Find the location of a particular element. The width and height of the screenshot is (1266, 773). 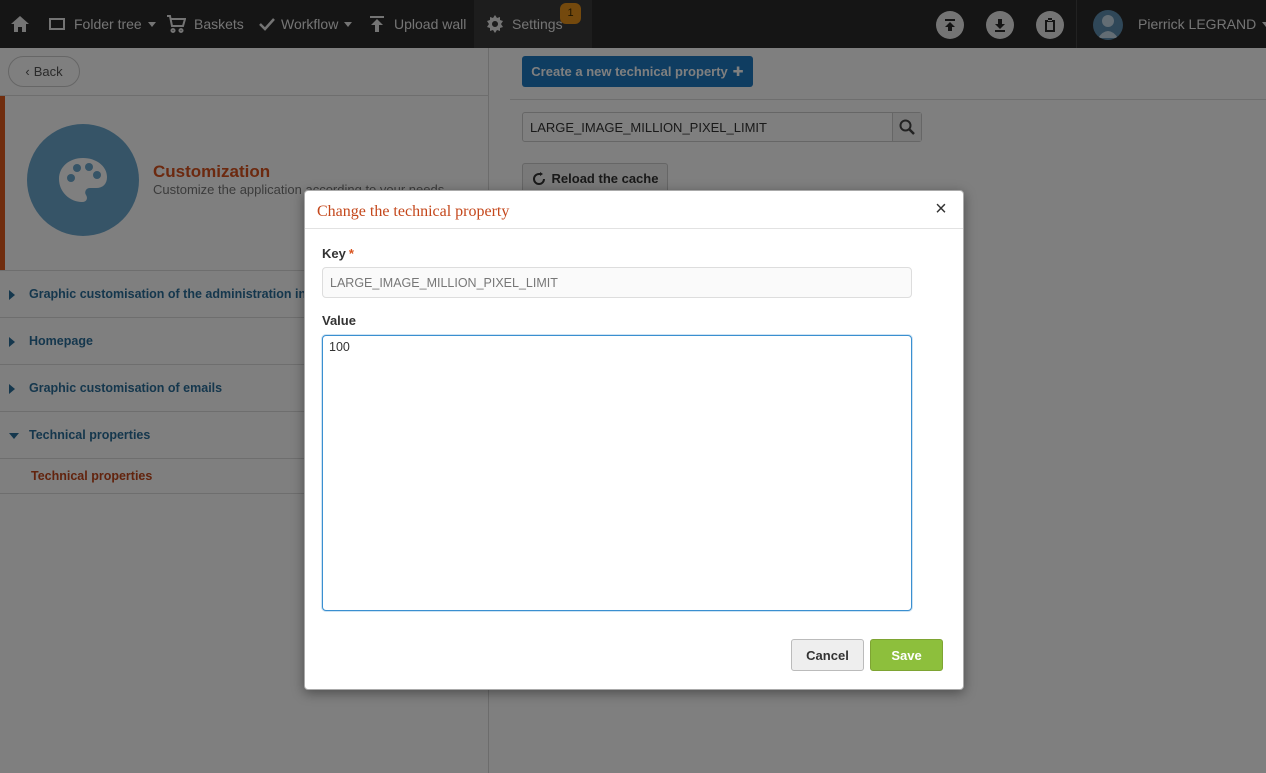

key-field: LARGE_IMAGE_MILLION_PIXEL_LIMIT is located at coordinates (617, 282).